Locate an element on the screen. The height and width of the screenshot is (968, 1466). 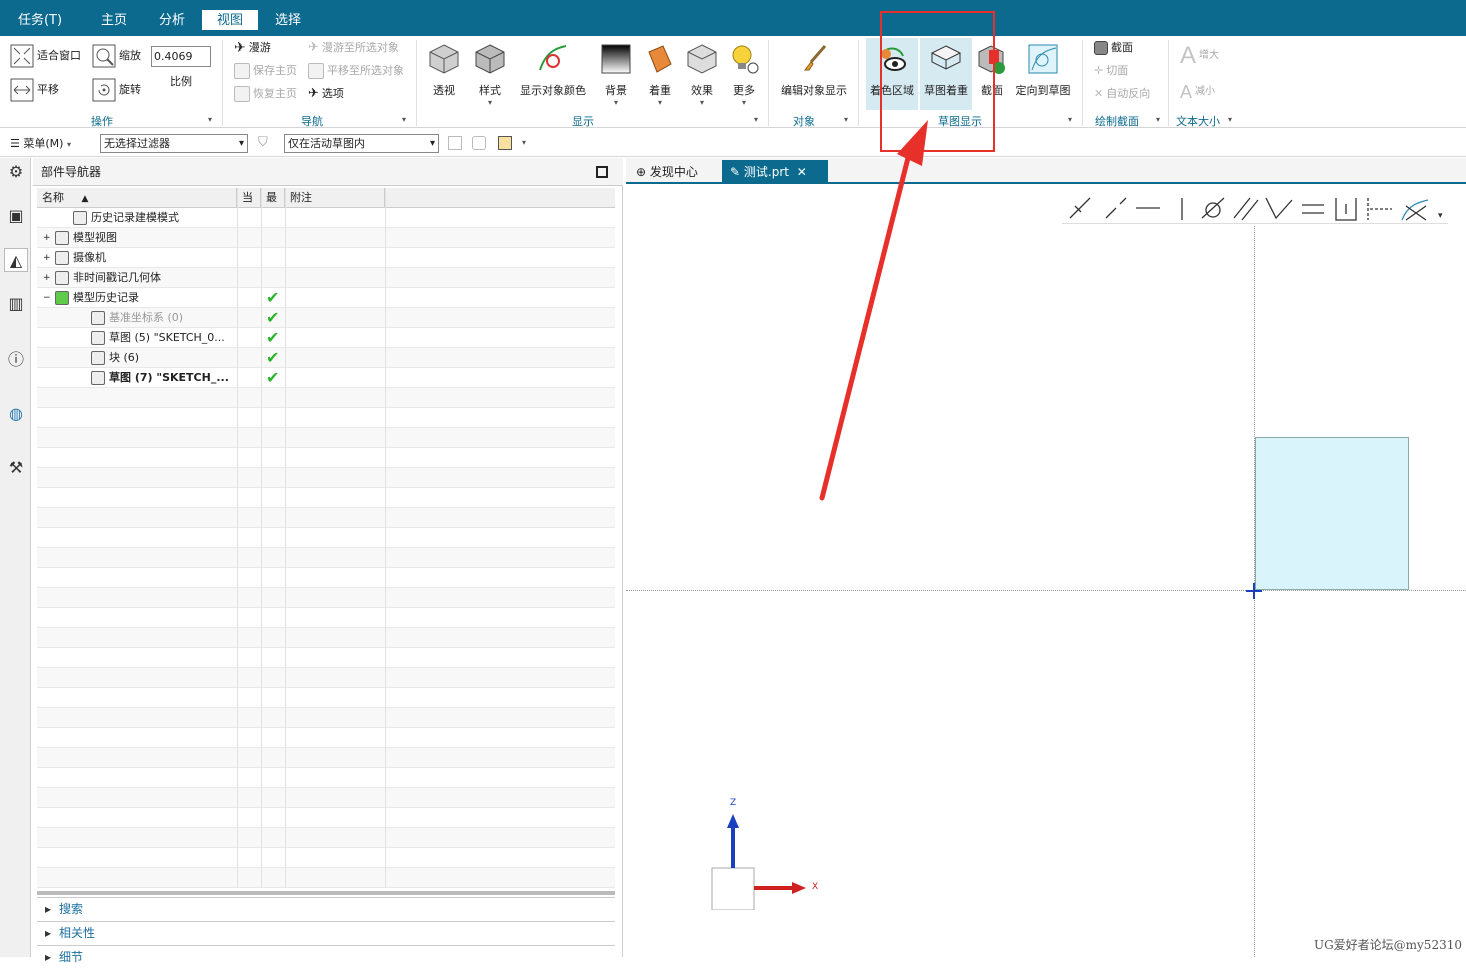
text-decrease-label: 减小 is located at coordinates (1205, 91).